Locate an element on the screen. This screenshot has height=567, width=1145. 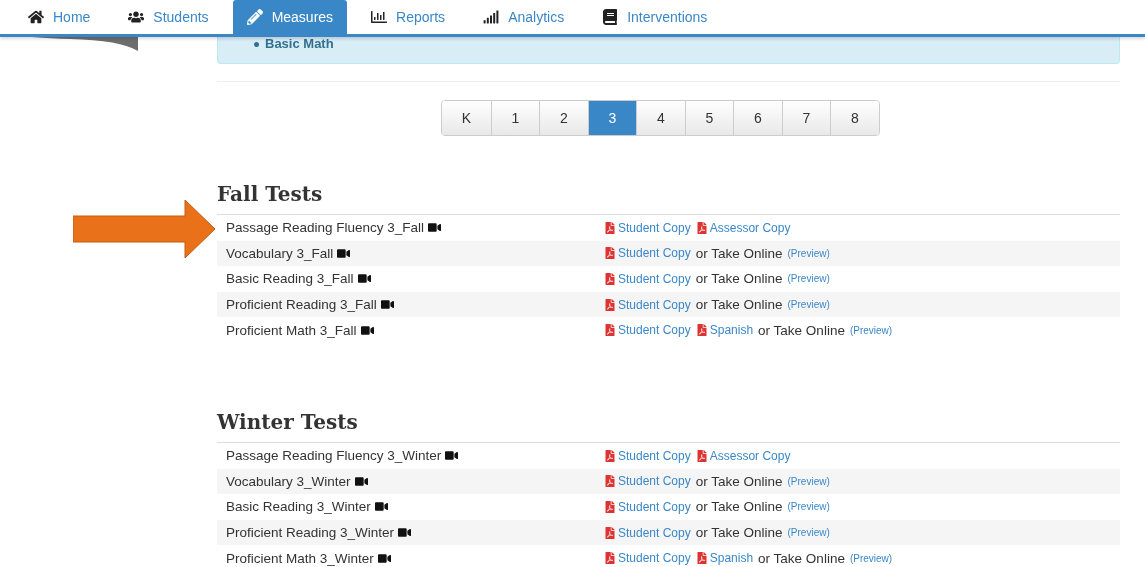
book-icon is located at coordinates (610, 17).